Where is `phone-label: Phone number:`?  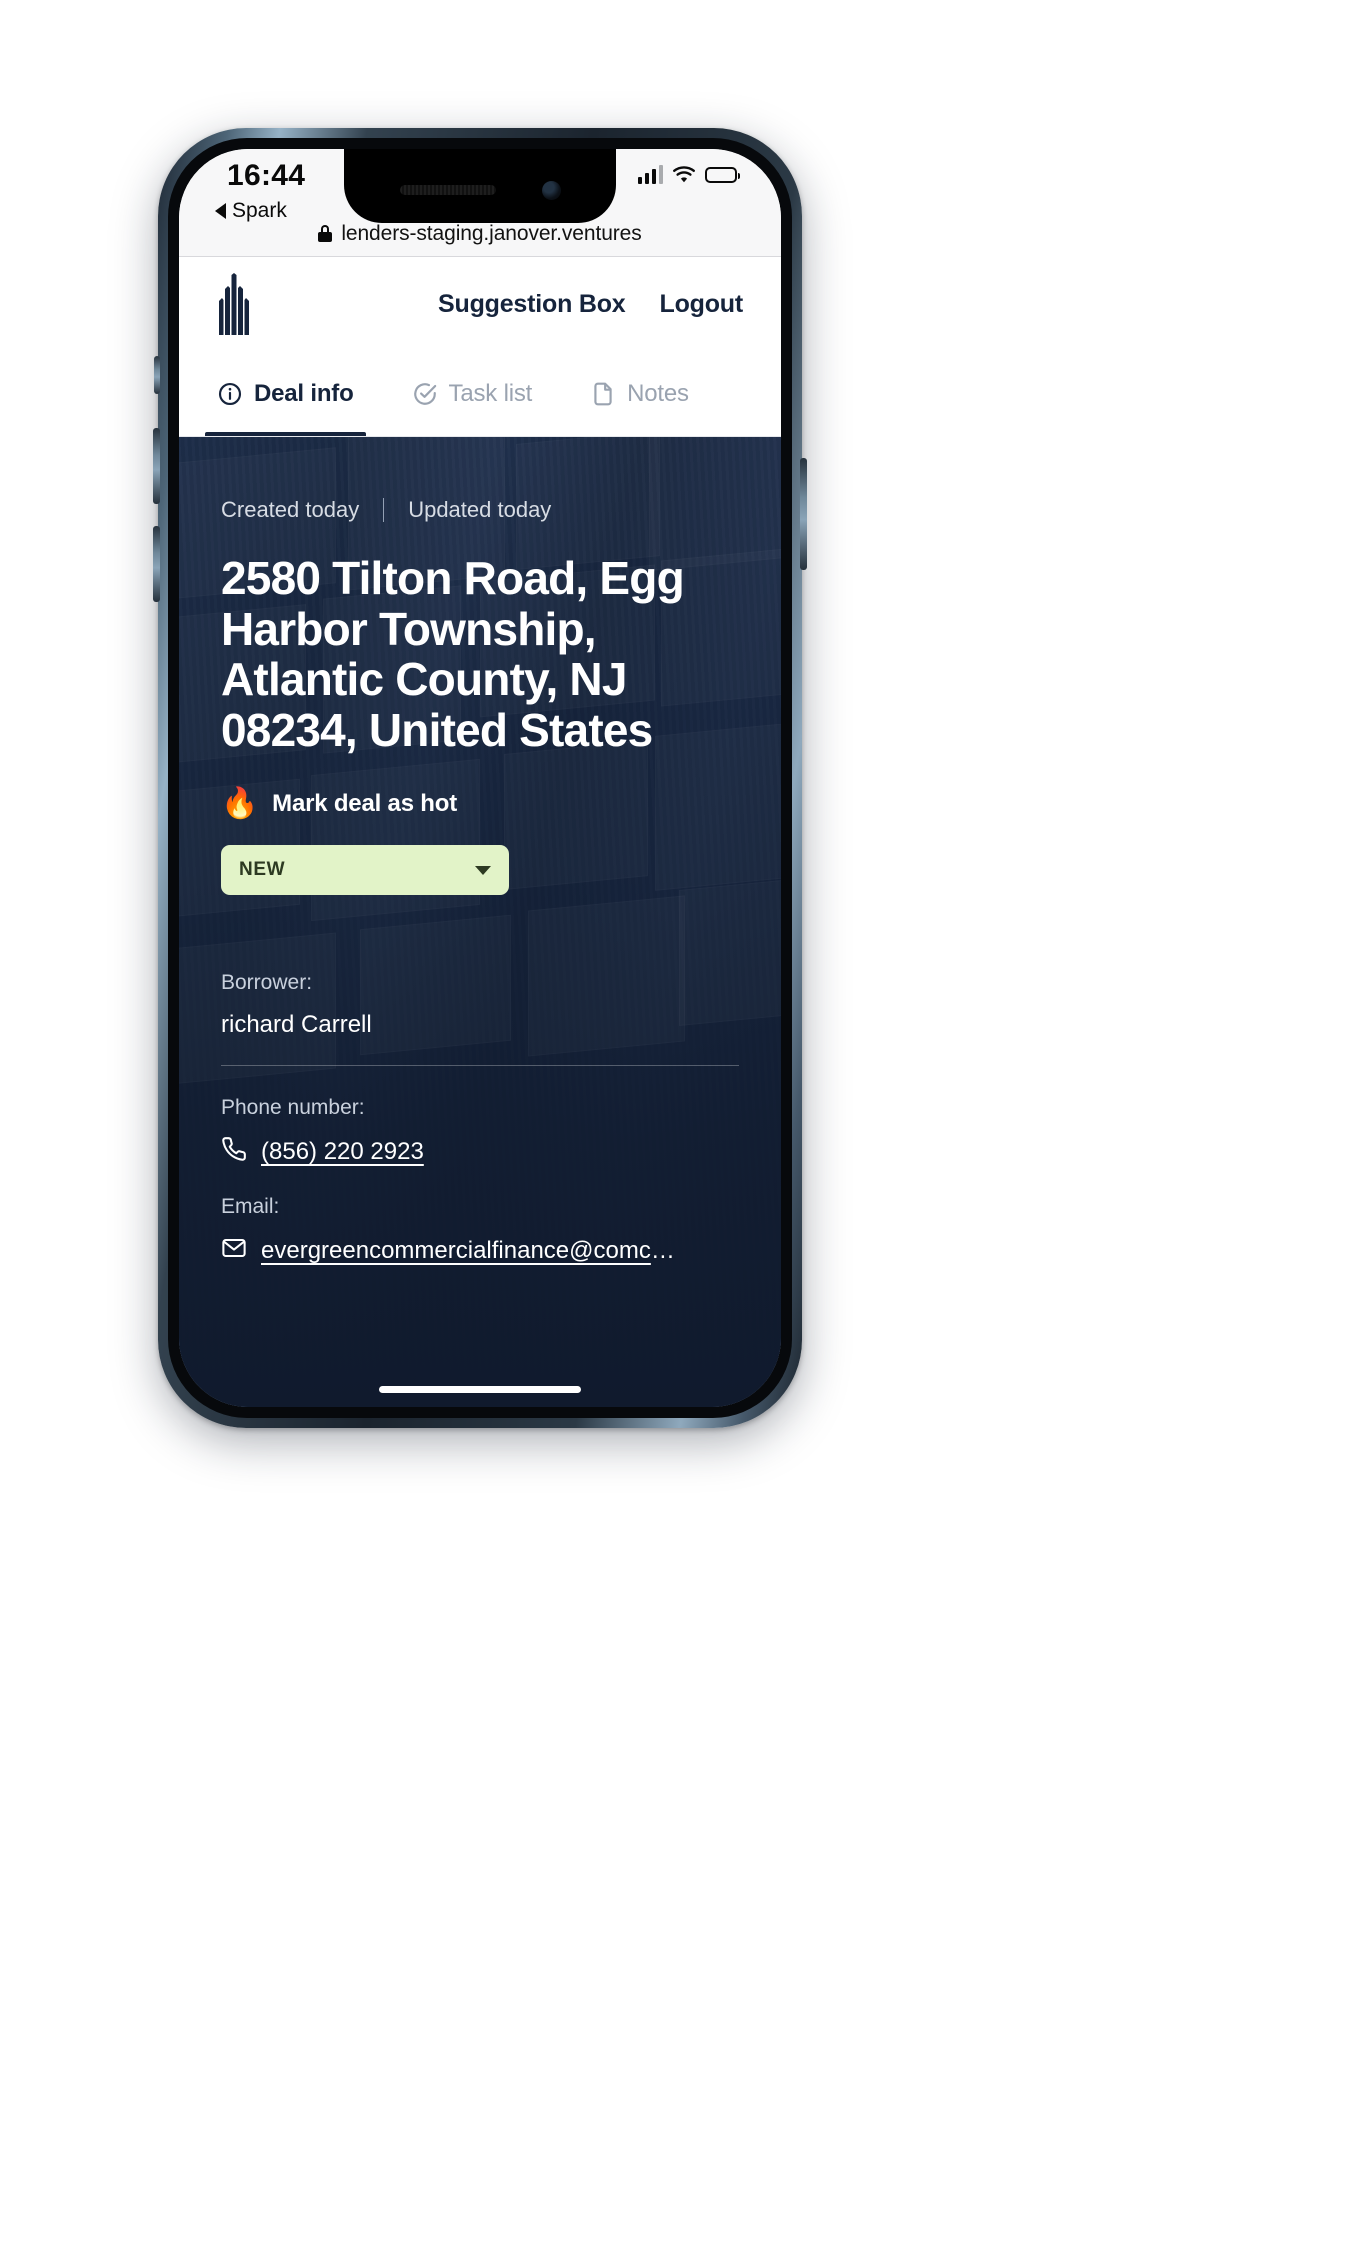 phone-label: Phone number: is located at coordinates (293, 1108).